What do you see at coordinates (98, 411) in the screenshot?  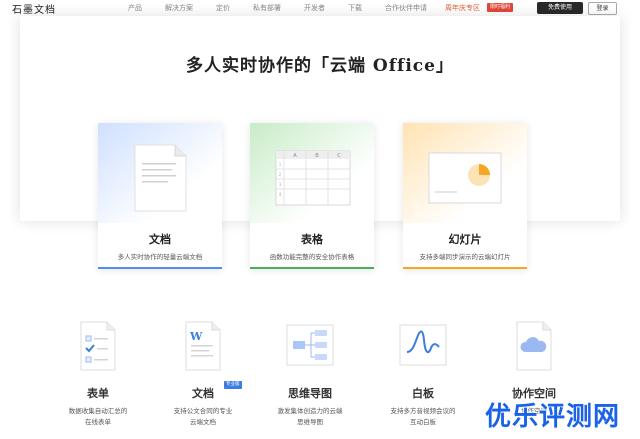 I see `feature-desc-line: 数据收集自动汇总的` at bounding box center [98, 411].